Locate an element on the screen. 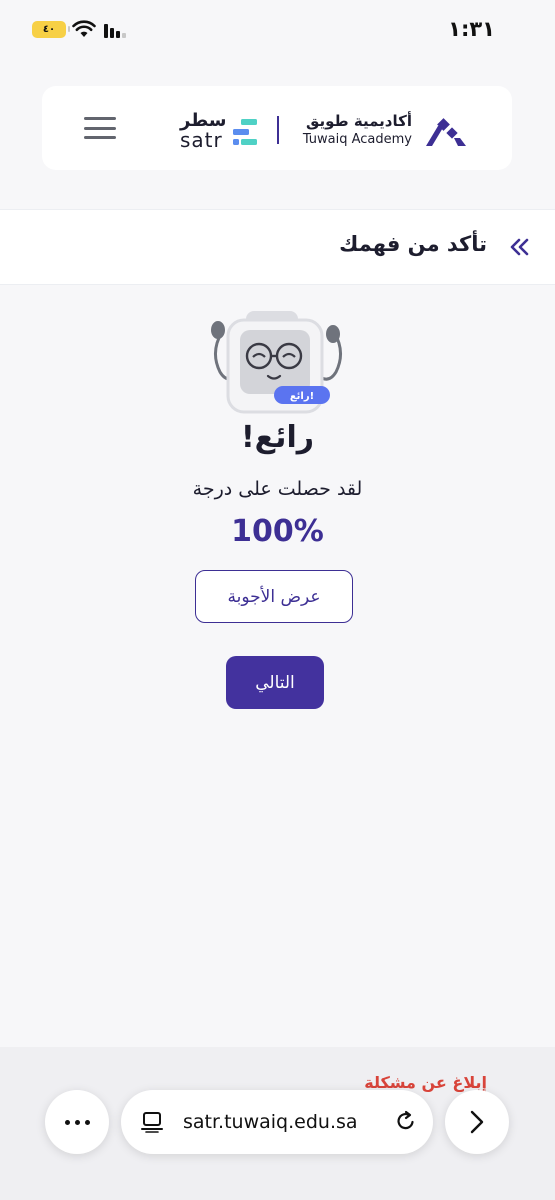 The height and width of the screenshot is (1200, 555). section-title: تأكد من فهمك is located at coordinates (413, 244).